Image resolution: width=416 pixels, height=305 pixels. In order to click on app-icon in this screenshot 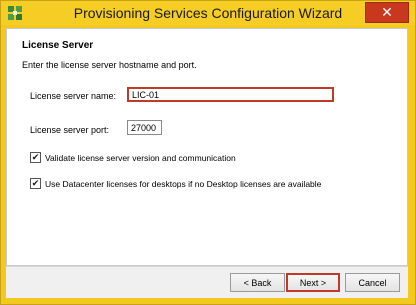, I will do `click(15, 13)`.